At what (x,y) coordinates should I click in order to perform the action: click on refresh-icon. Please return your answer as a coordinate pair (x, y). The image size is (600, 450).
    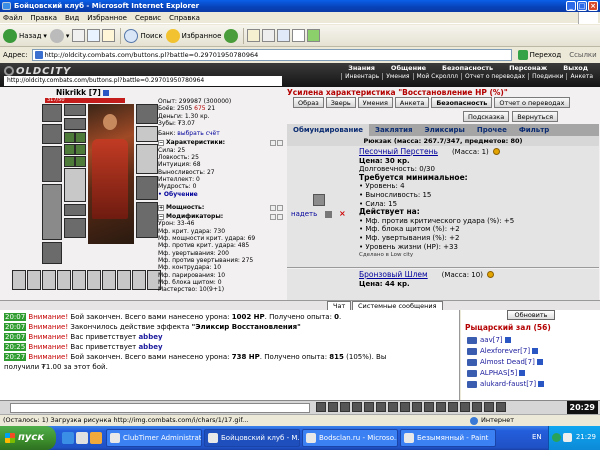
    Looking at the image, I should click on (94, 35).